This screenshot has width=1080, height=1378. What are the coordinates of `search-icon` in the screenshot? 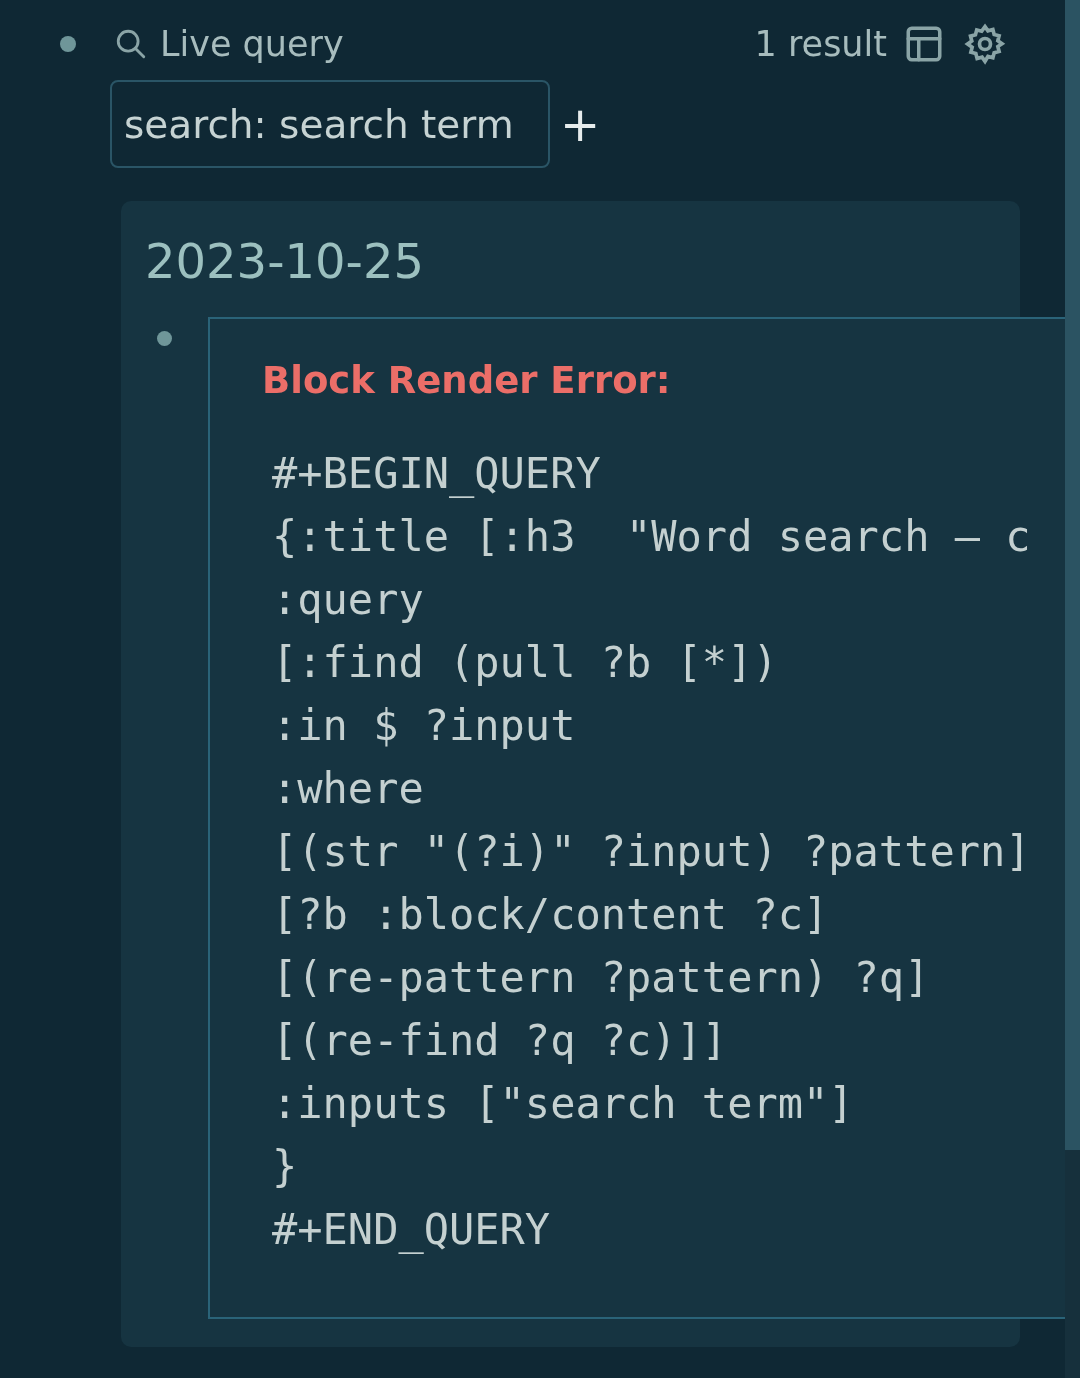 It's located at (131, 44).